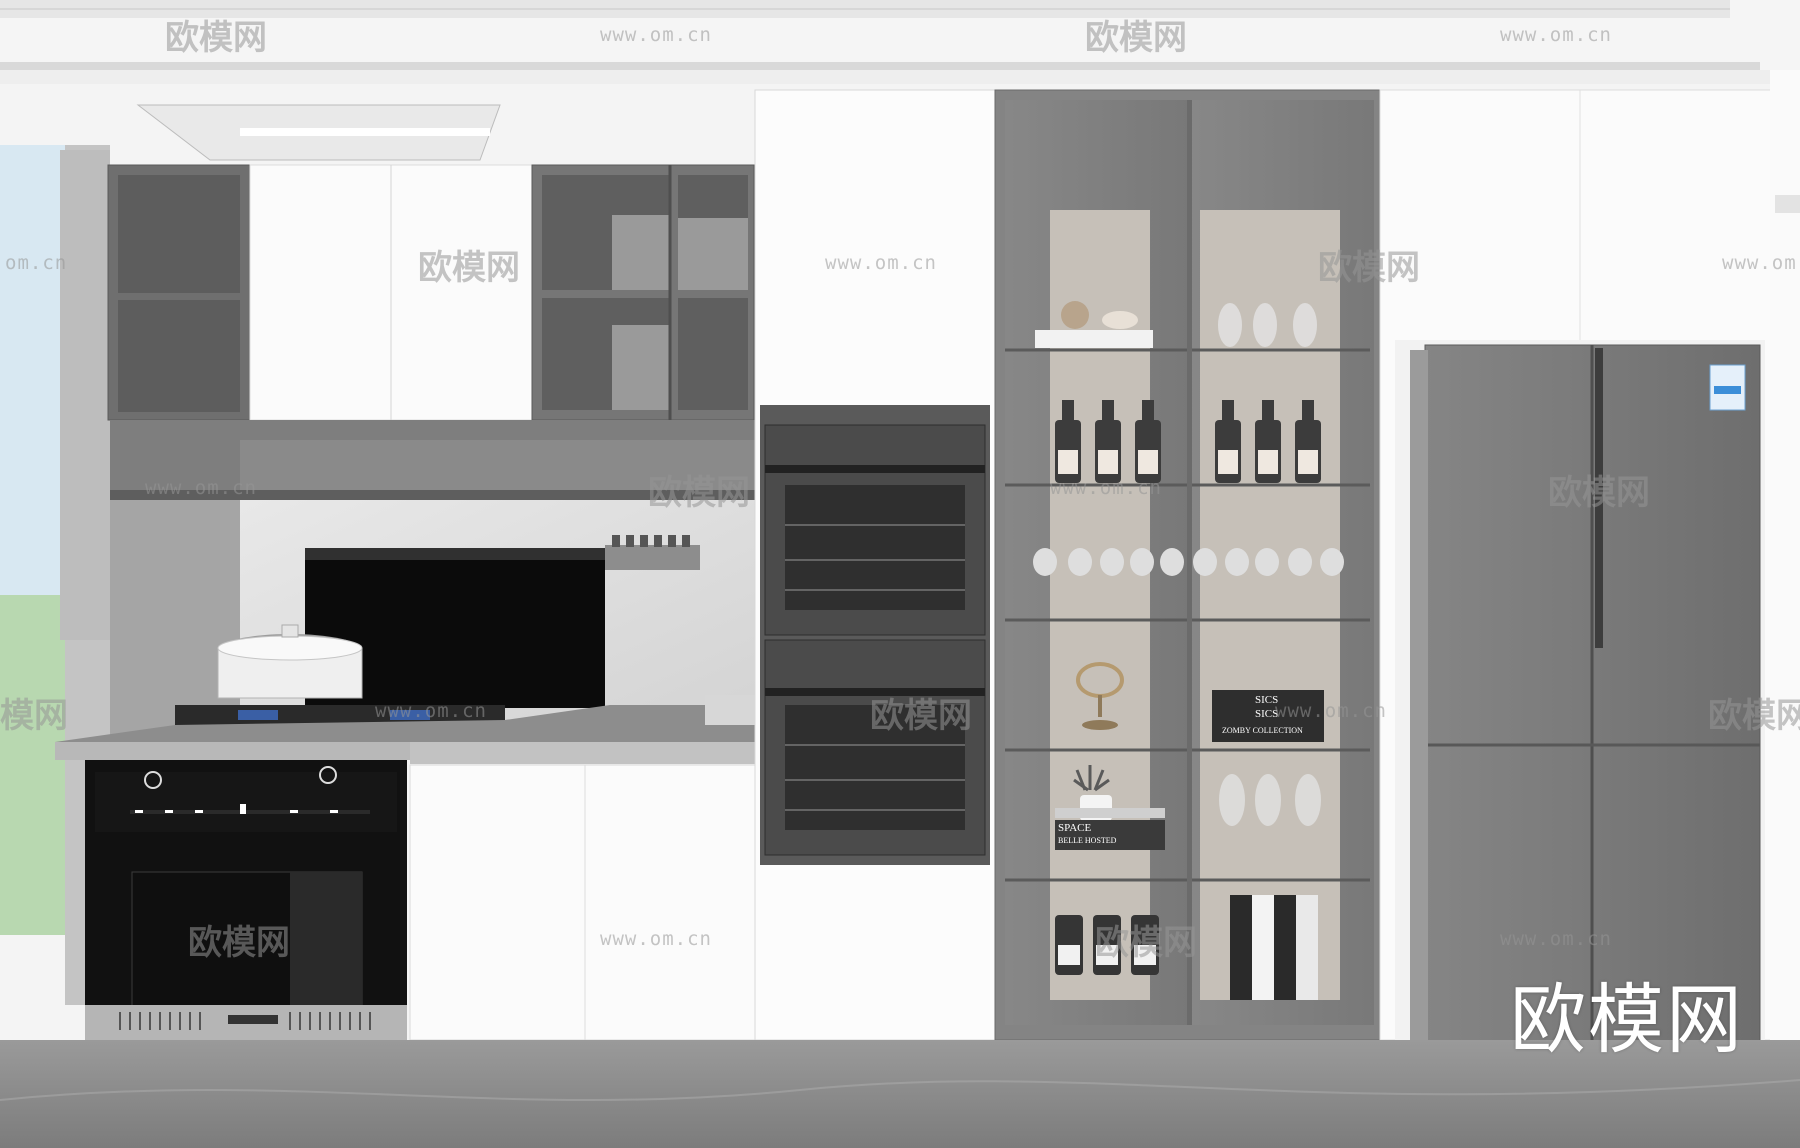 This screenshot has height=1148, width=1800. What do you see at coordinates (1267, 700) in the screenshot?
I see `sics-book-line1: SICS` at bounding box center [1267, 700].